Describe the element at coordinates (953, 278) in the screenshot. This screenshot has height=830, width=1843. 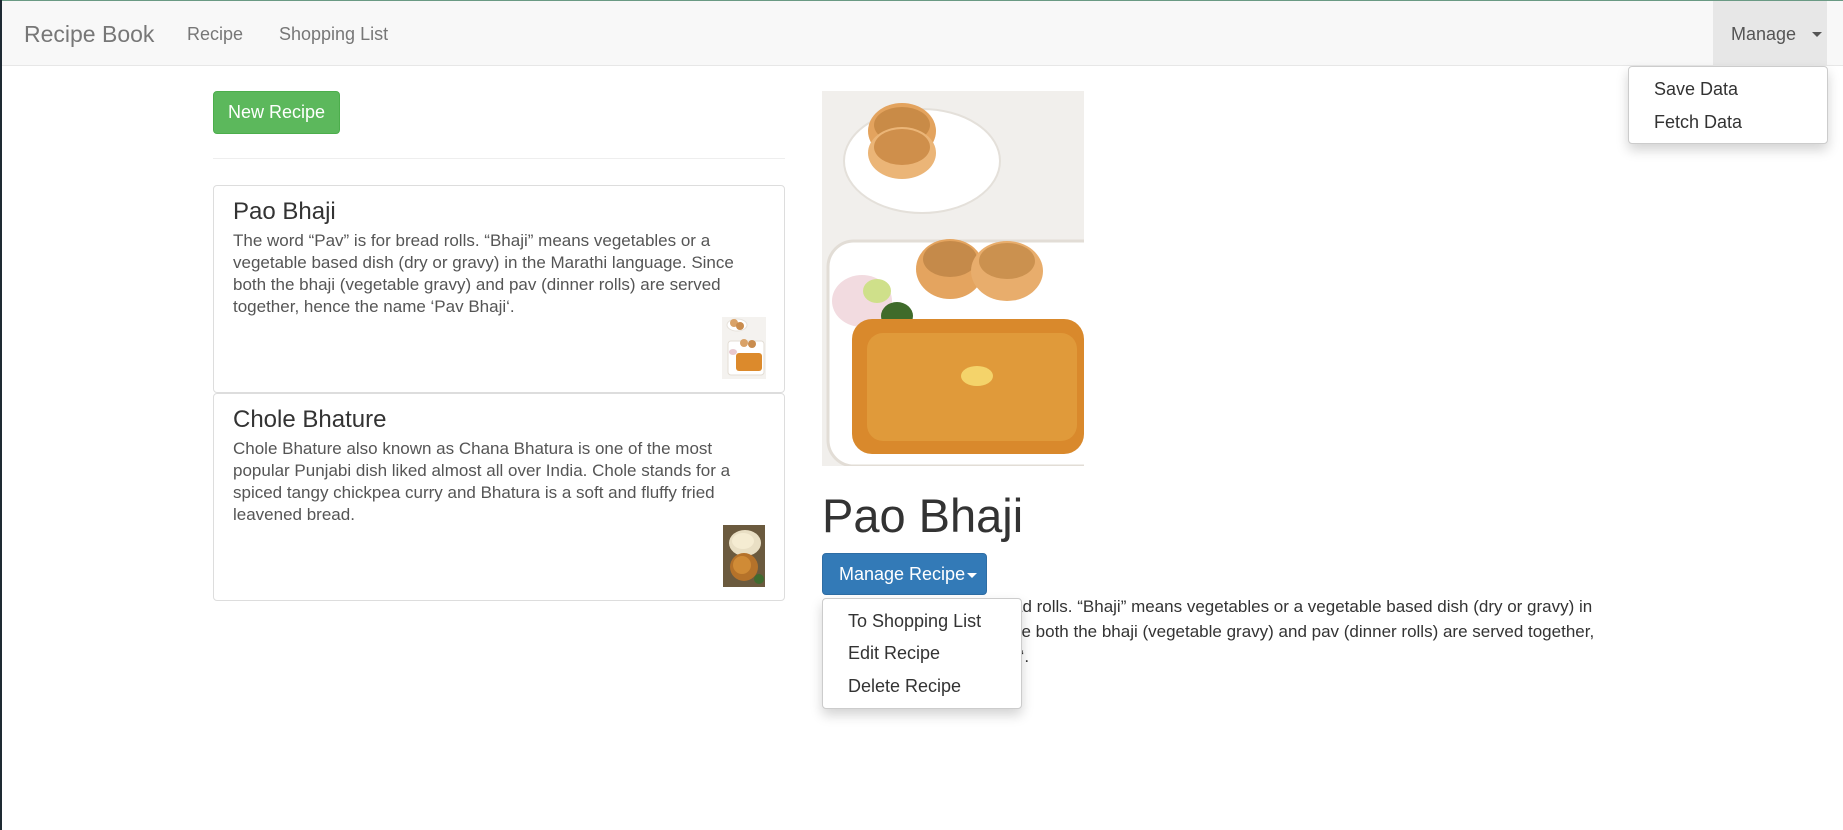
I see `recipe-image` at that location.